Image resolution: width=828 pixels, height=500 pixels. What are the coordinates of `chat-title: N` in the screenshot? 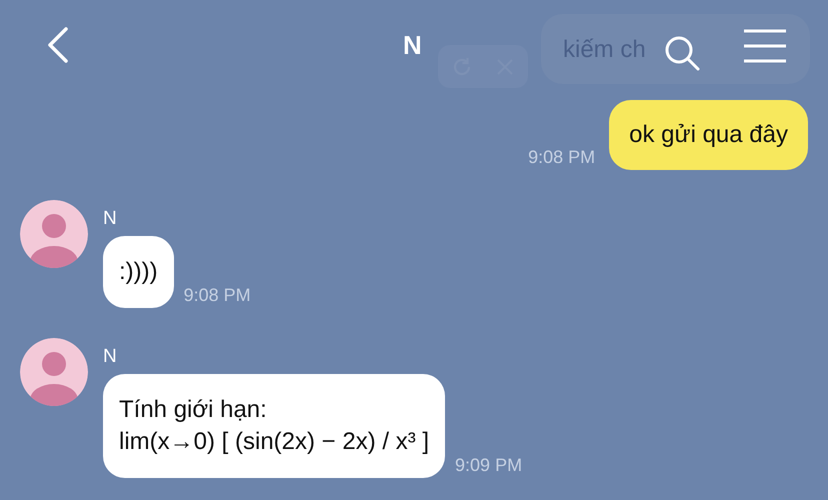 It's located at (412, 45).